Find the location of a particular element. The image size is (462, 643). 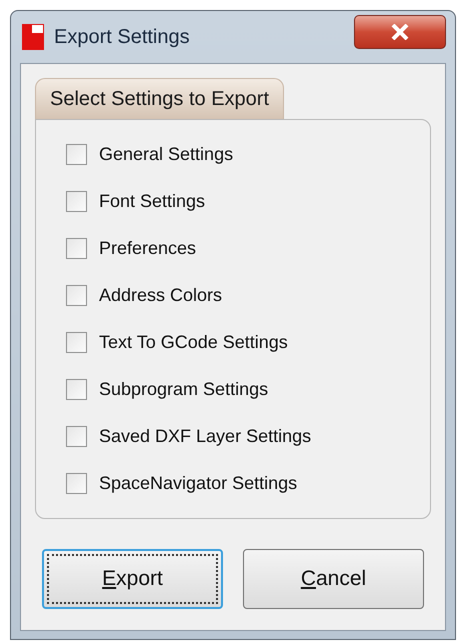

checkbox-label: SpaceNavigator Settings is located at coordinates (198, 483).